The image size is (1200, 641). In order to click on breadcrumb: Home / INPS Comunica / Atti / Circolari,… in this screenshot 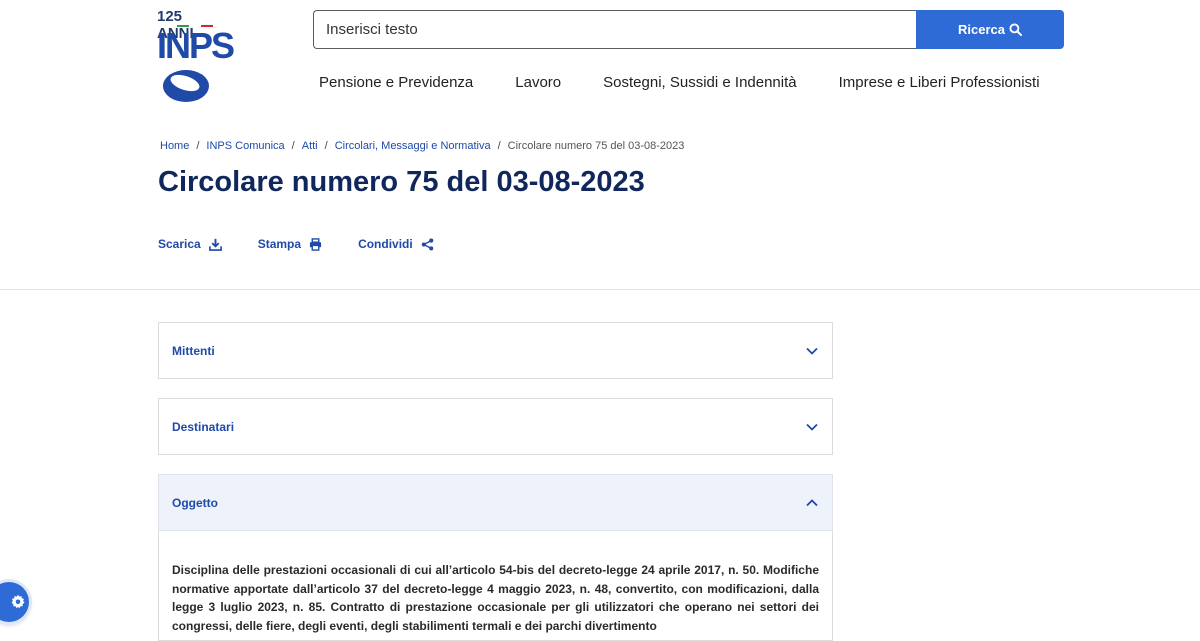, I will do `click(422, 146)`.